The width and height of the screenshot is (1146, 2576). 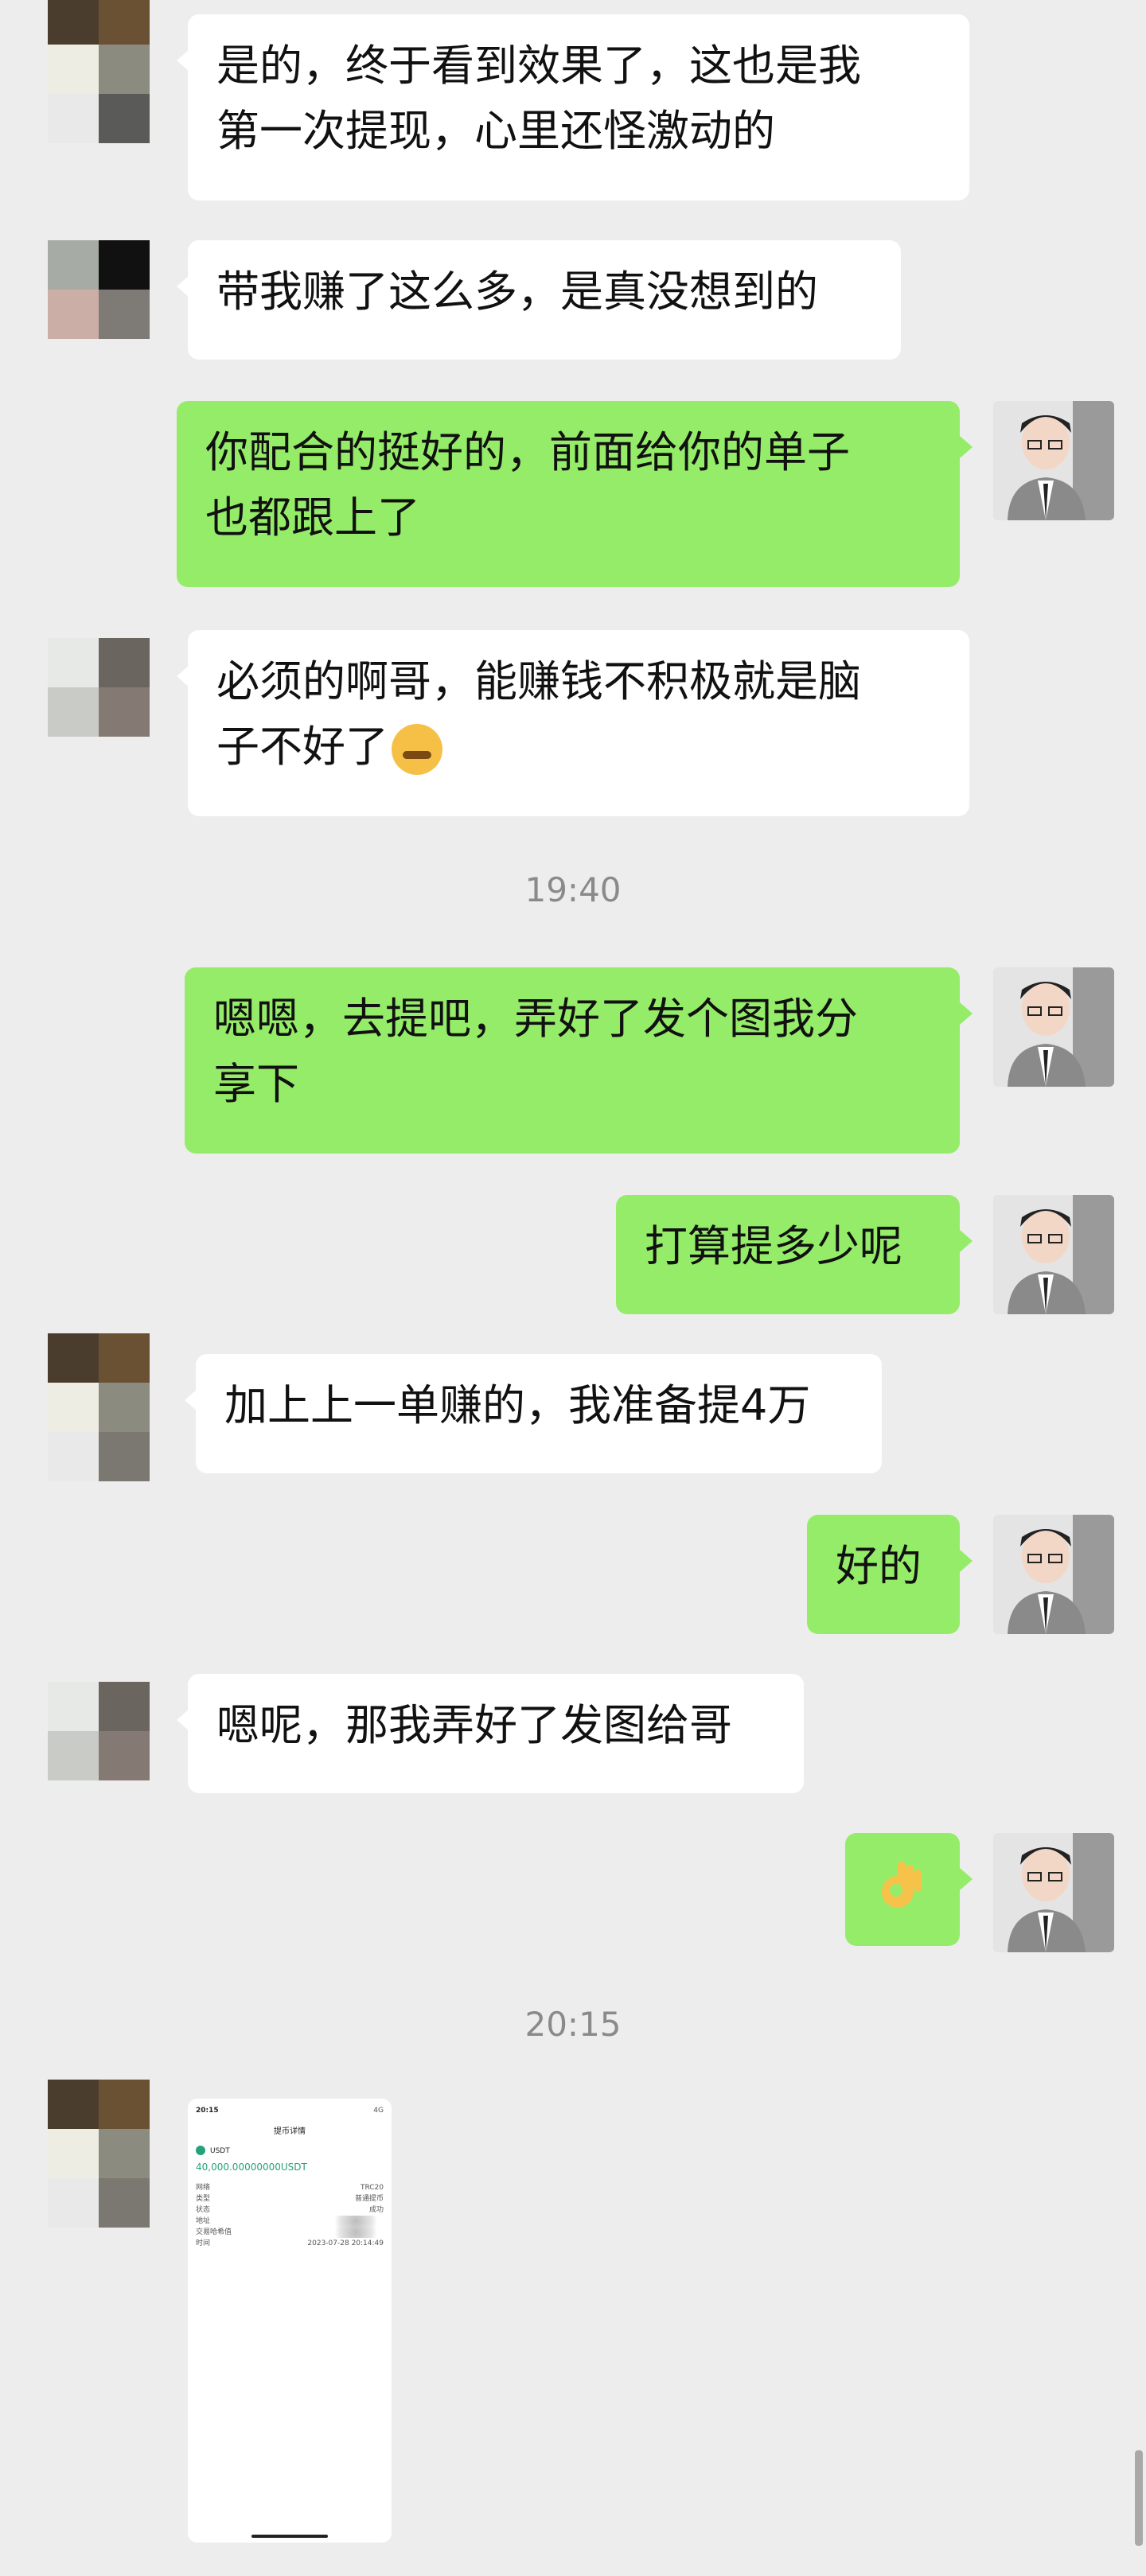 I want to click on message-text-line: 你配合的挺好的，前面给你的单子, so click(x=527, y=452).